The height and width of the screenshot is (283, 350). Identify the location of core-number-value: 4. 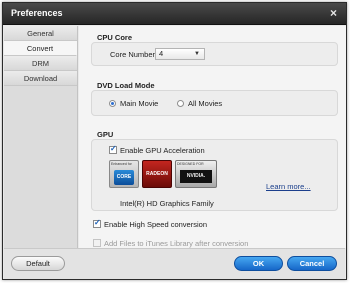
(161, 53).